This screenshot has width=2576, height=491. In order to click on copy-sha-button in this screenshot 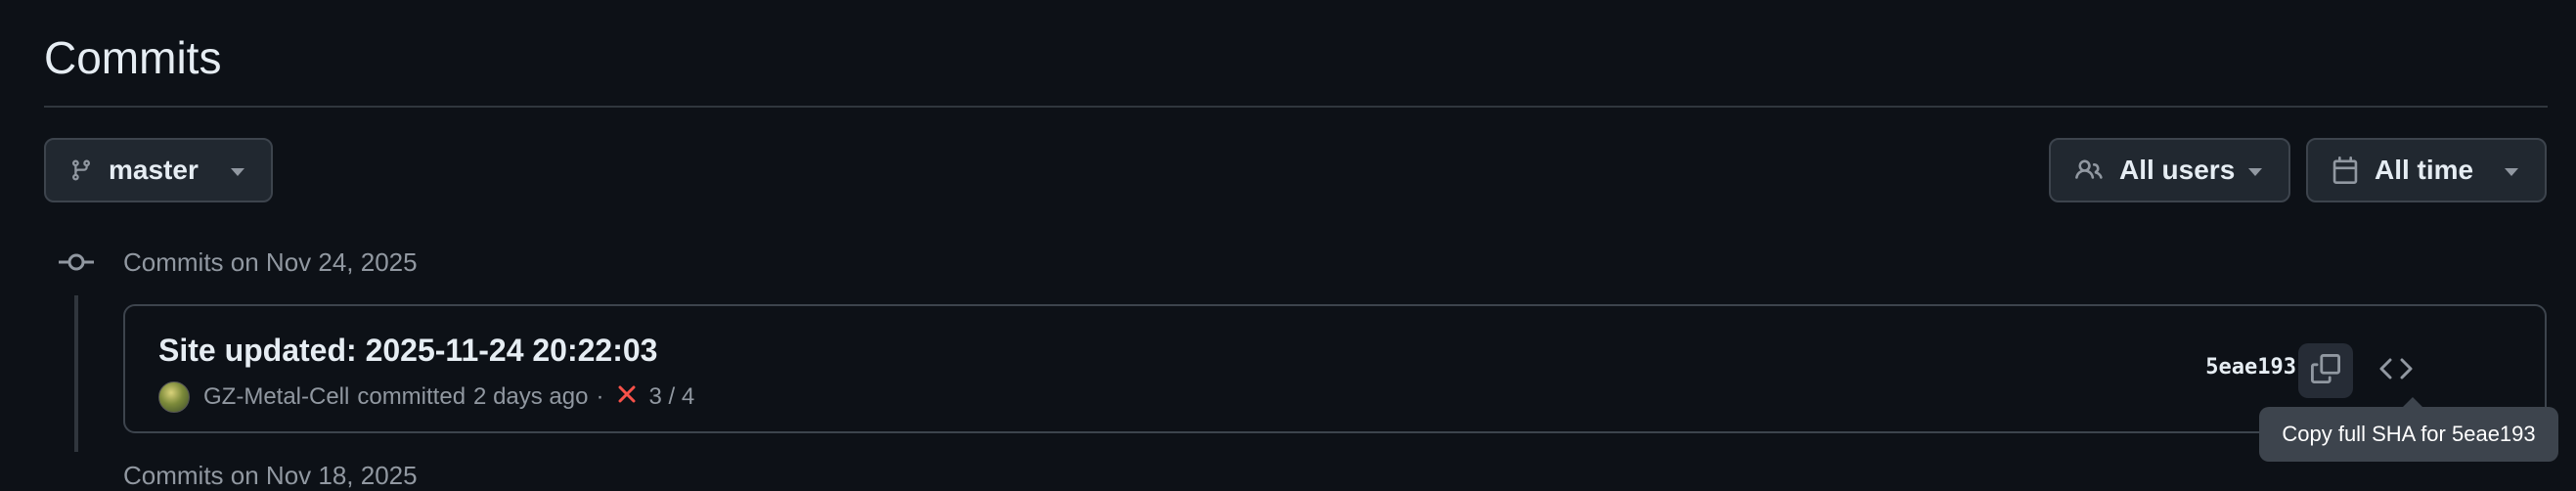, I will do `click(2326, 370)`.